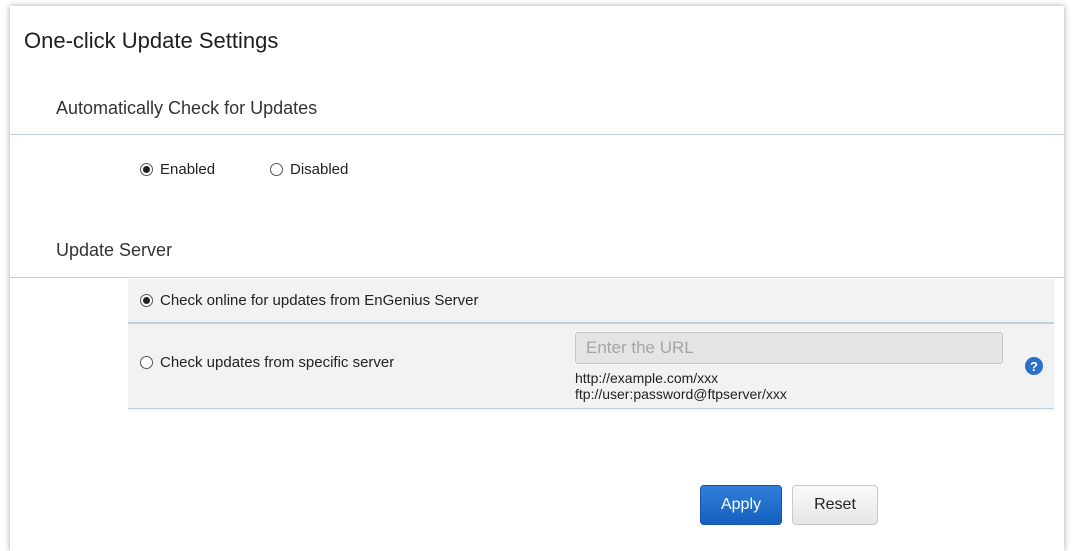 This screenshot has height=551, width=1076. I want to click on auto-check-heading: Automatically Check for Updates, so click(187, 108).